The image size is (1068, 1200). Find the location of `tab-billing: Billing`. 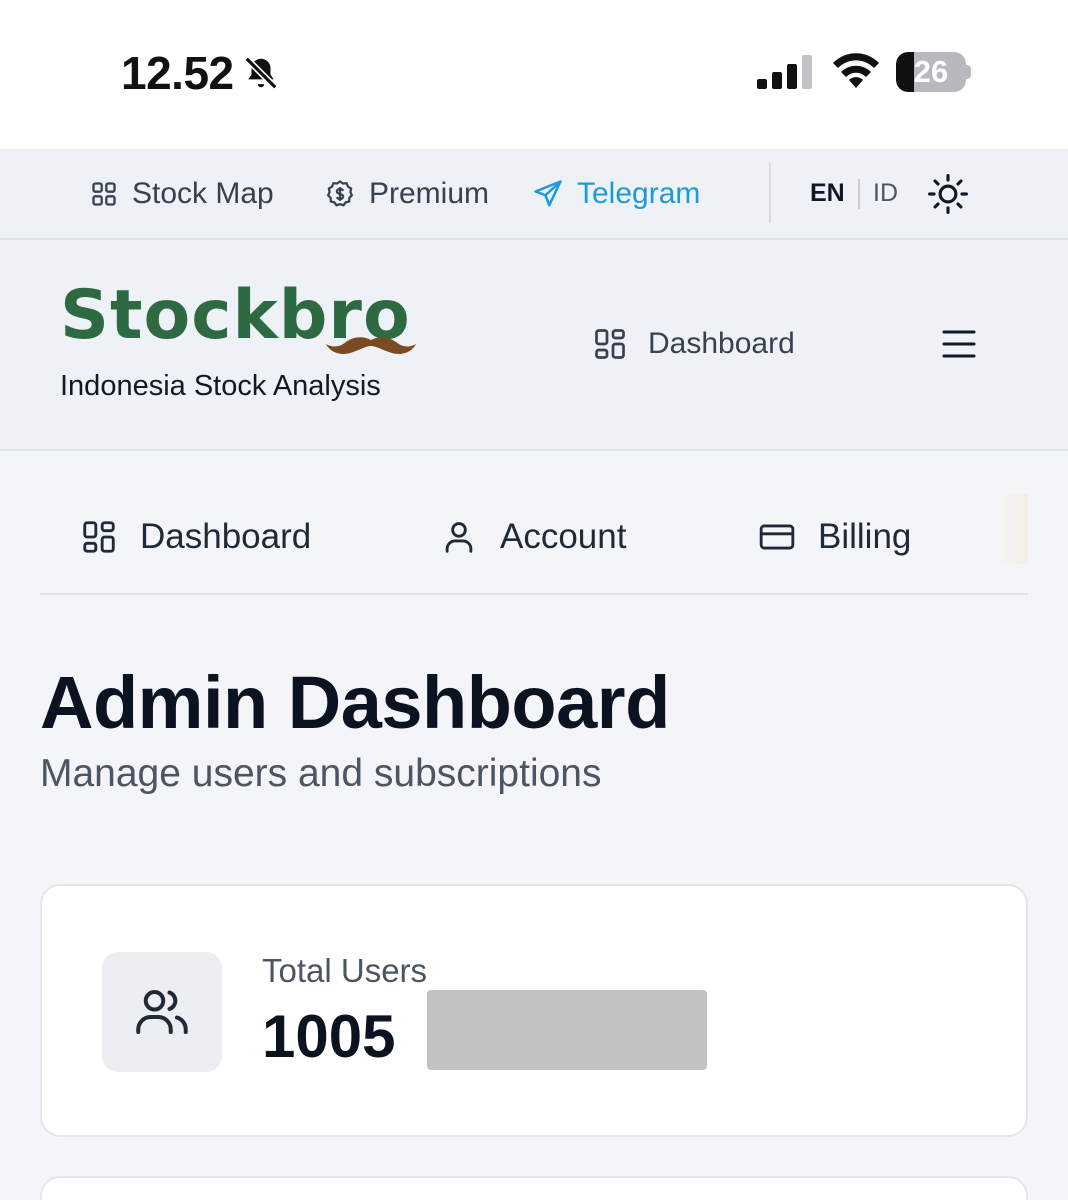

tab-billing: Billing is located at coordinates (834, 536).